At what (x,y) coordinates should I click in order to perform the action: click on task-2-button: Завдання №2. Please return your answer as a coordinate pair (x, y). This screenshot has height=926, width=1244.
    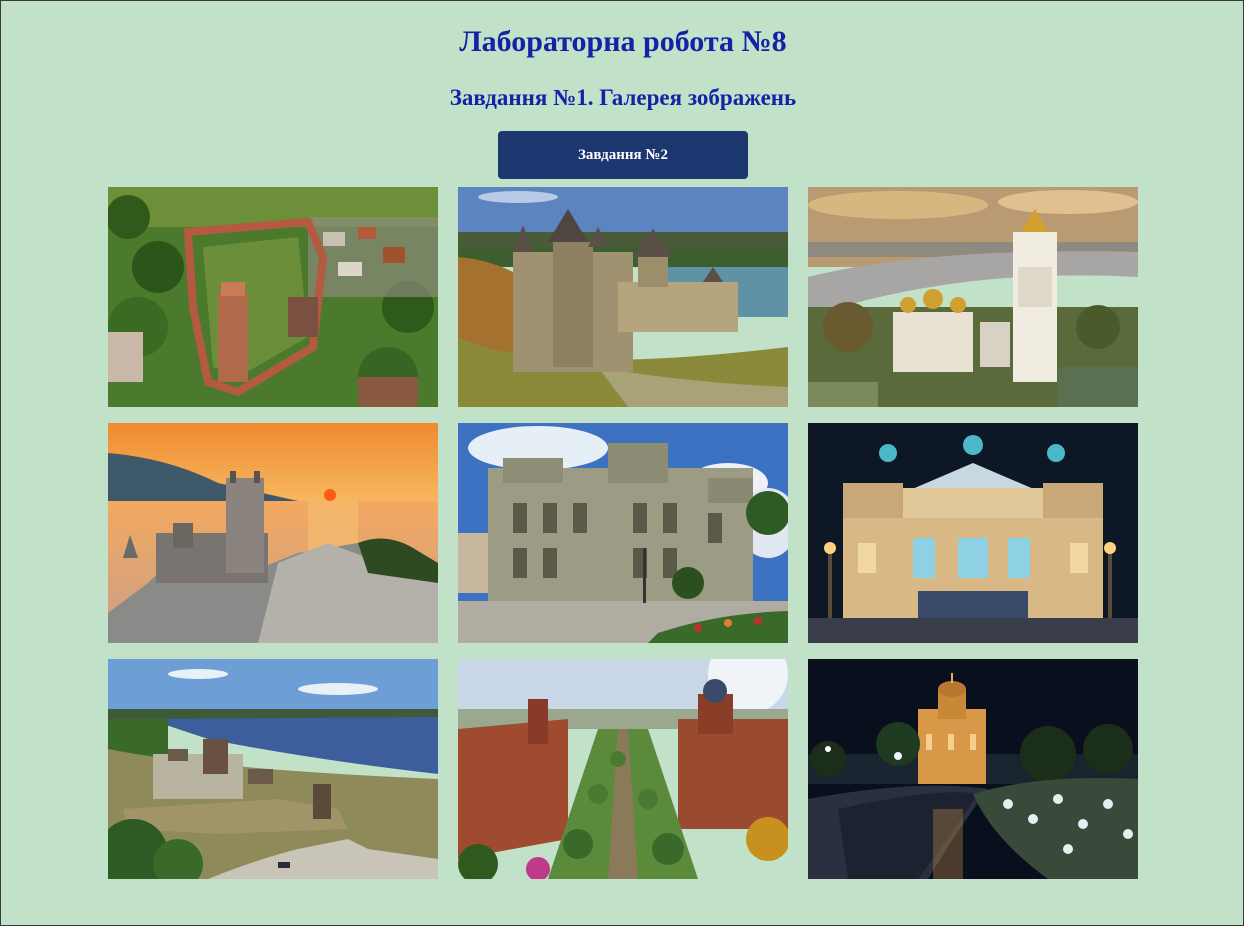
    Looking at the image, I should click on (623, 155).